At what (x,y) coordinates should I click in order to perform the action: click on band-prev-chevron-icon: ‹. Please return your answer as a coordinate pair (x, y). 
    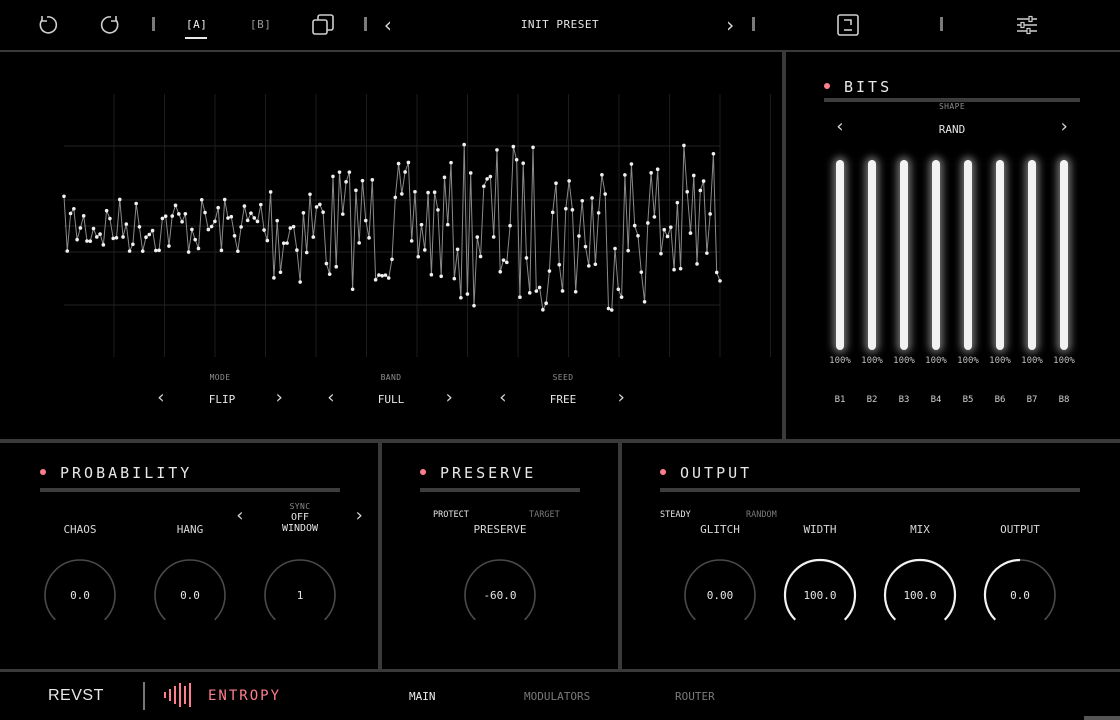
    Looking at the image, I should click on (331, 398).